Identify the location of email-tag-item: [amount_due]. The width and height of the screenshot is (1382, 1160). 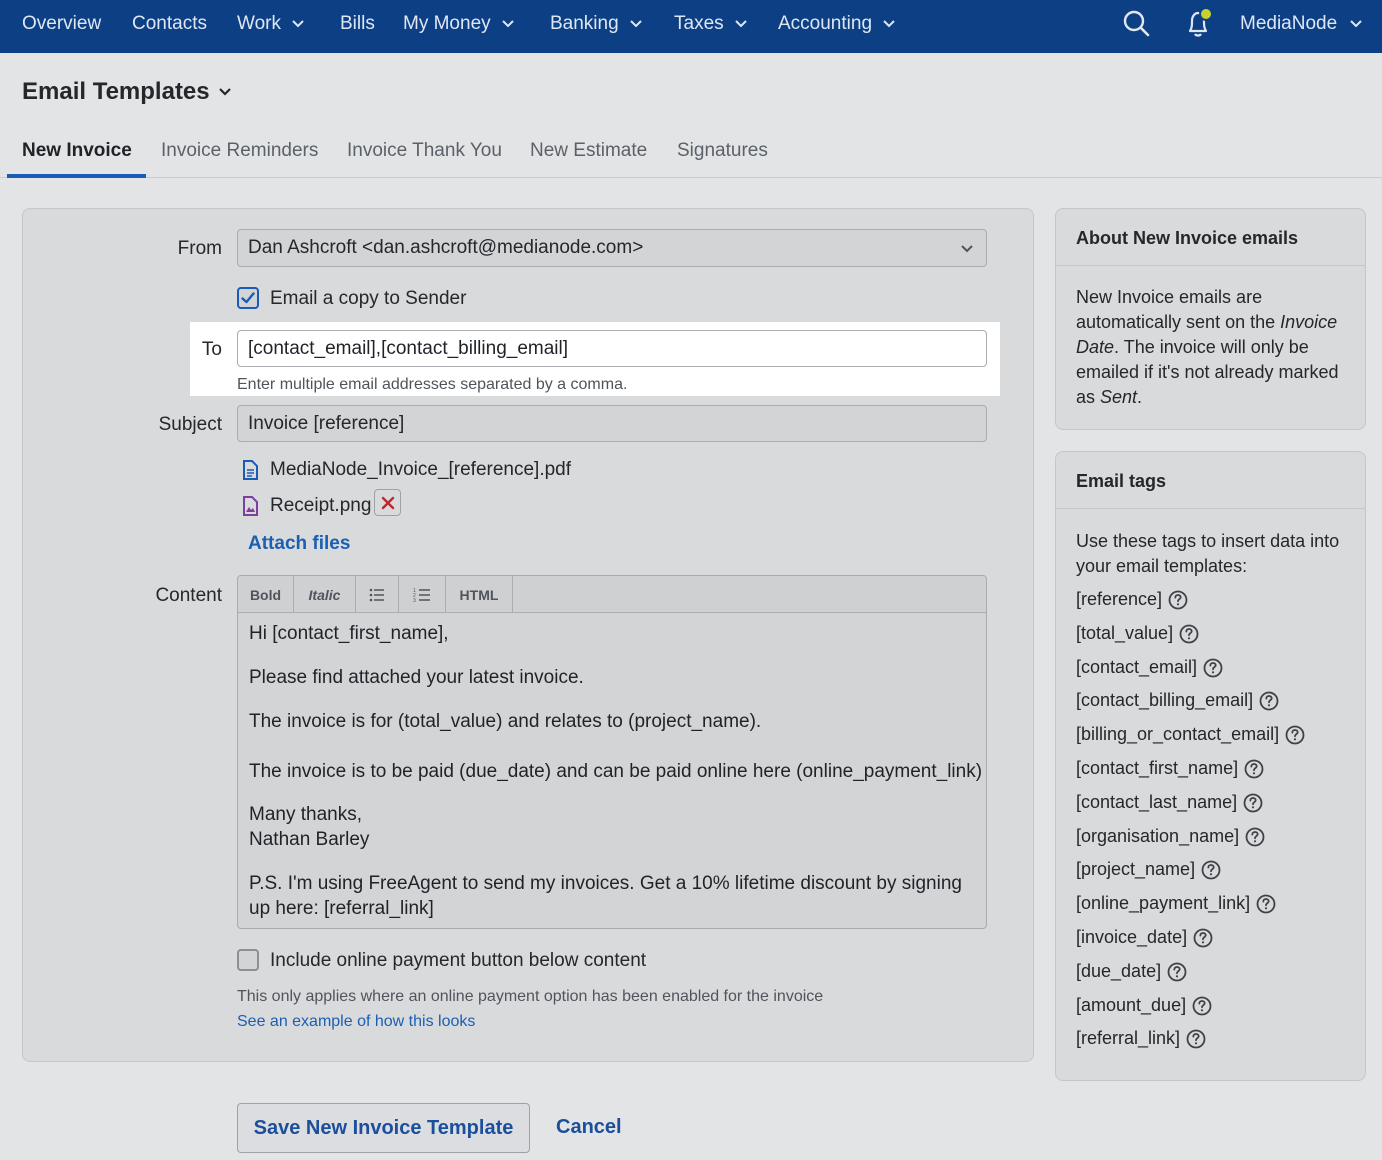
(1144, 1005).